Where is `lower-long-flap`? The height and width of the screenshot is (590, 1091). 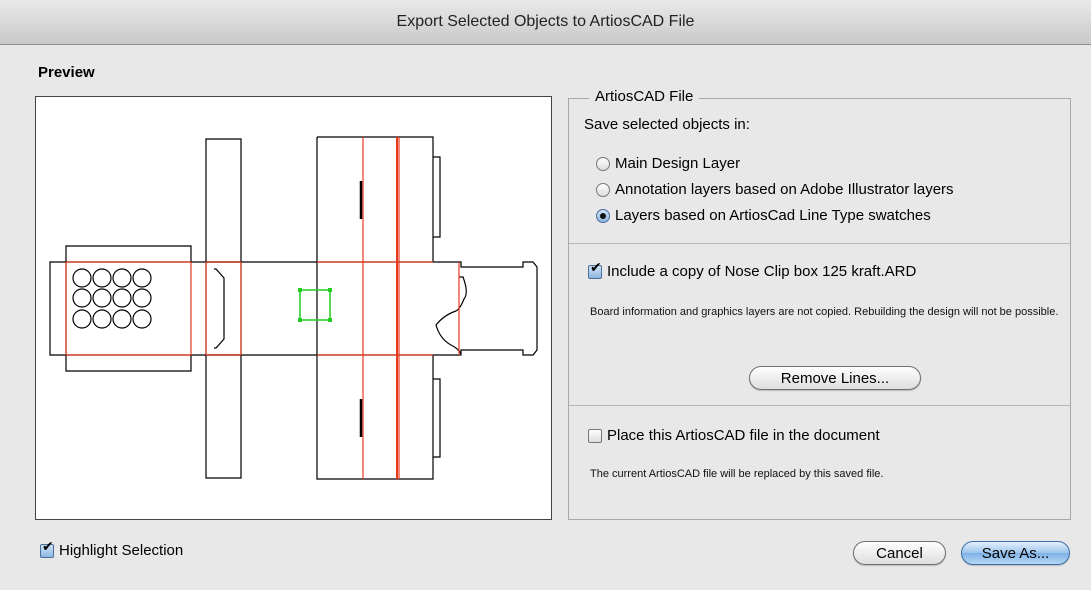
lower-long-flap is located at coordinates (223, 416).